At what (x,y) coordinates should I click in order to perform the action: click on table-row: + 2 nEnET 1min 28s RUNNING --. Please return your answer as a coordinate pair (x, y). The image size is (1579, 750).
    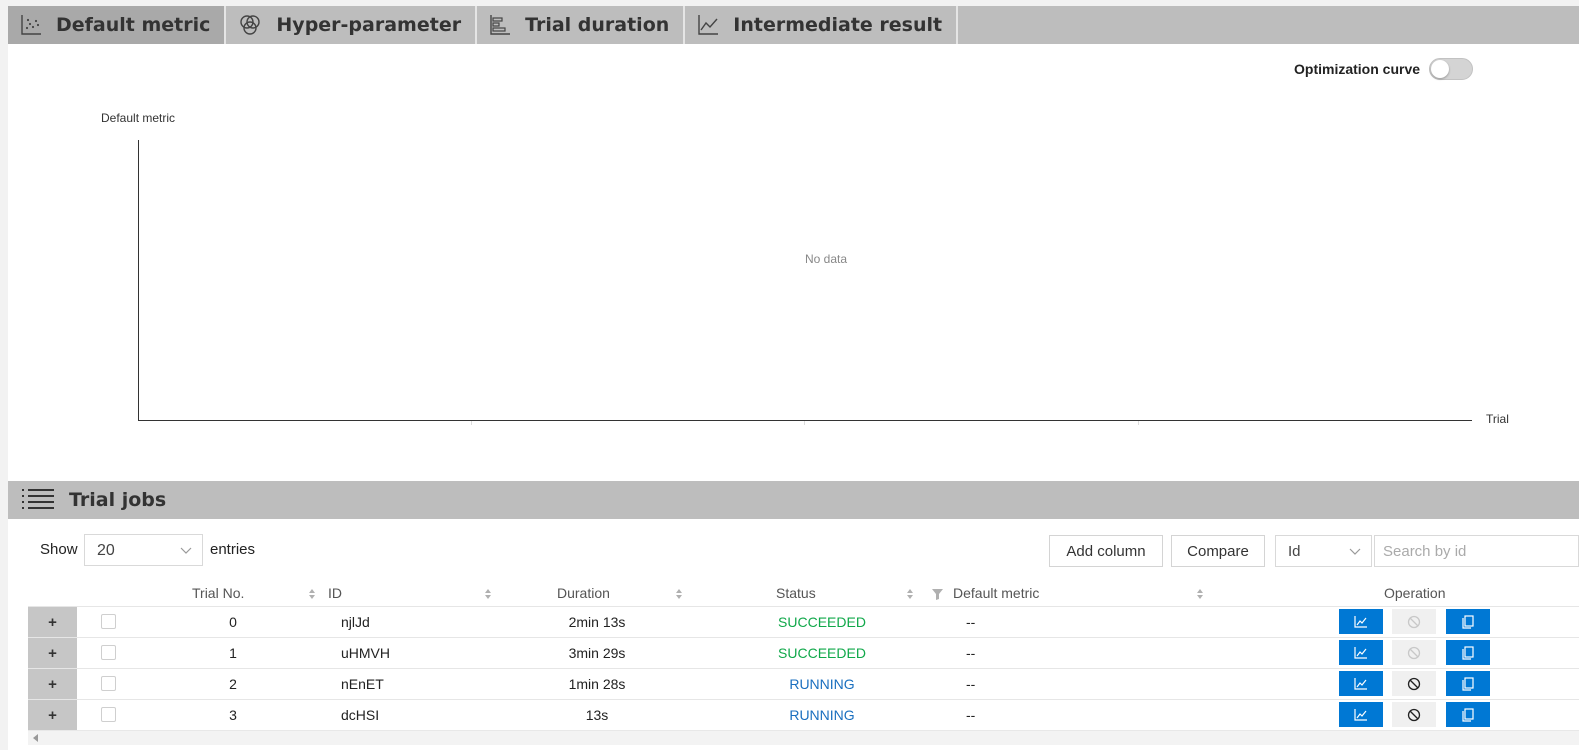
    Looking at the image, I should click on (803, 684).